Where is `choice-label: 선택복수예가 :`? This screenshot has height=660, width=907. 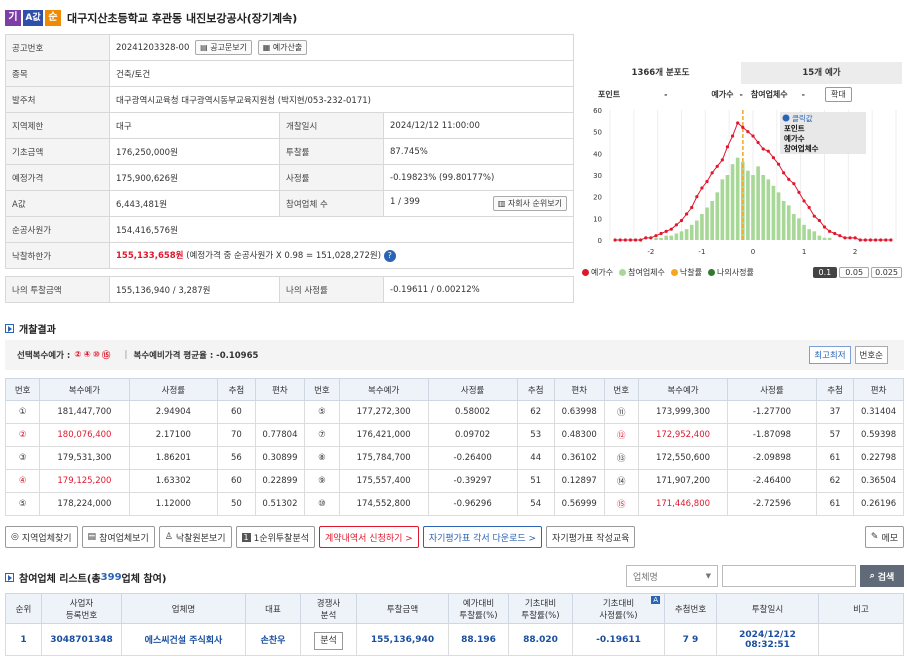
choice-label: 선택복수예가 : is located at coordinates (44, 356).